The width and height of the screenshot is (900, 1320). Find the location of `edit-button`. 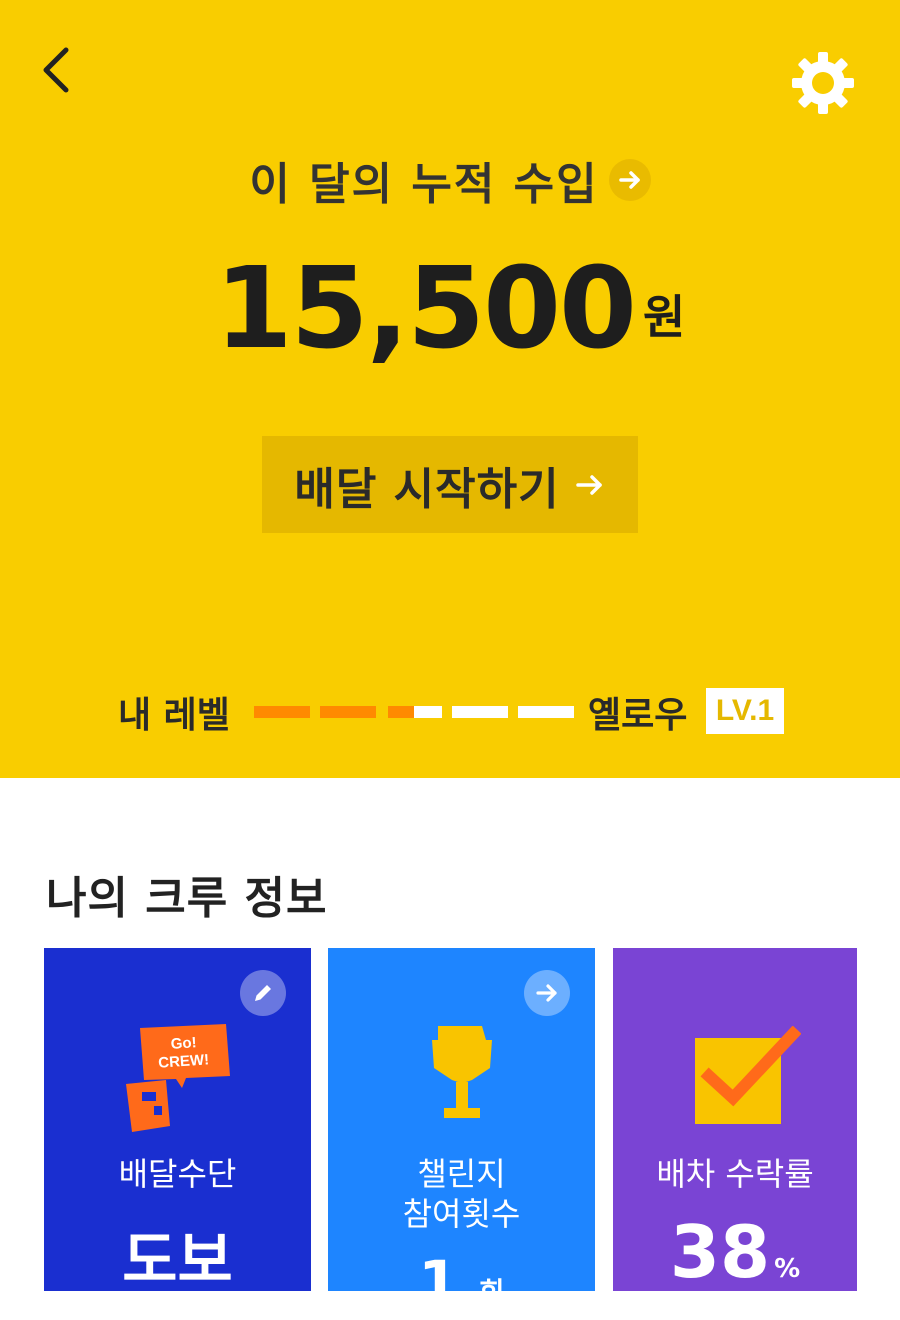

edit-button is located at coordinates (263, 993).